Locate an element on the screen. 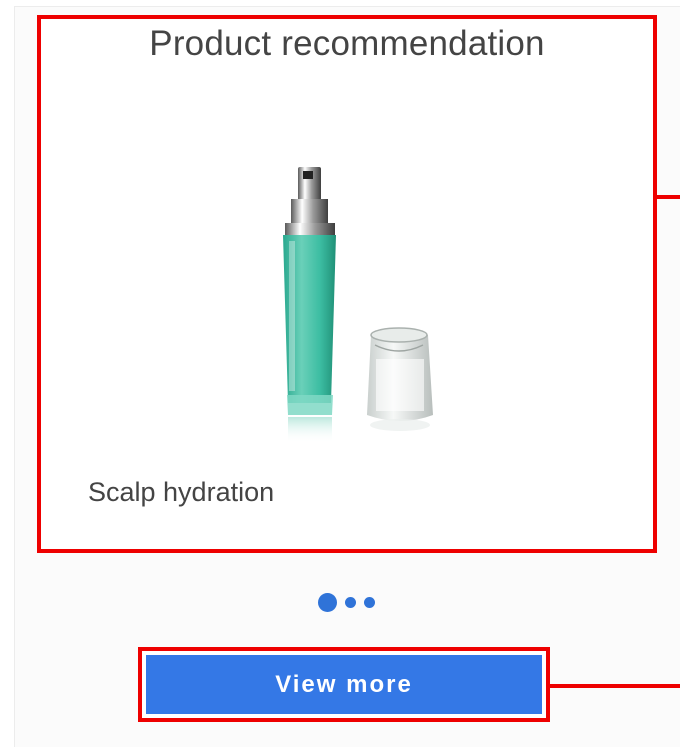 Image resolution: width=680 pixels, height=747 pixels. carousel-pager is located at coordinates (346, 602).